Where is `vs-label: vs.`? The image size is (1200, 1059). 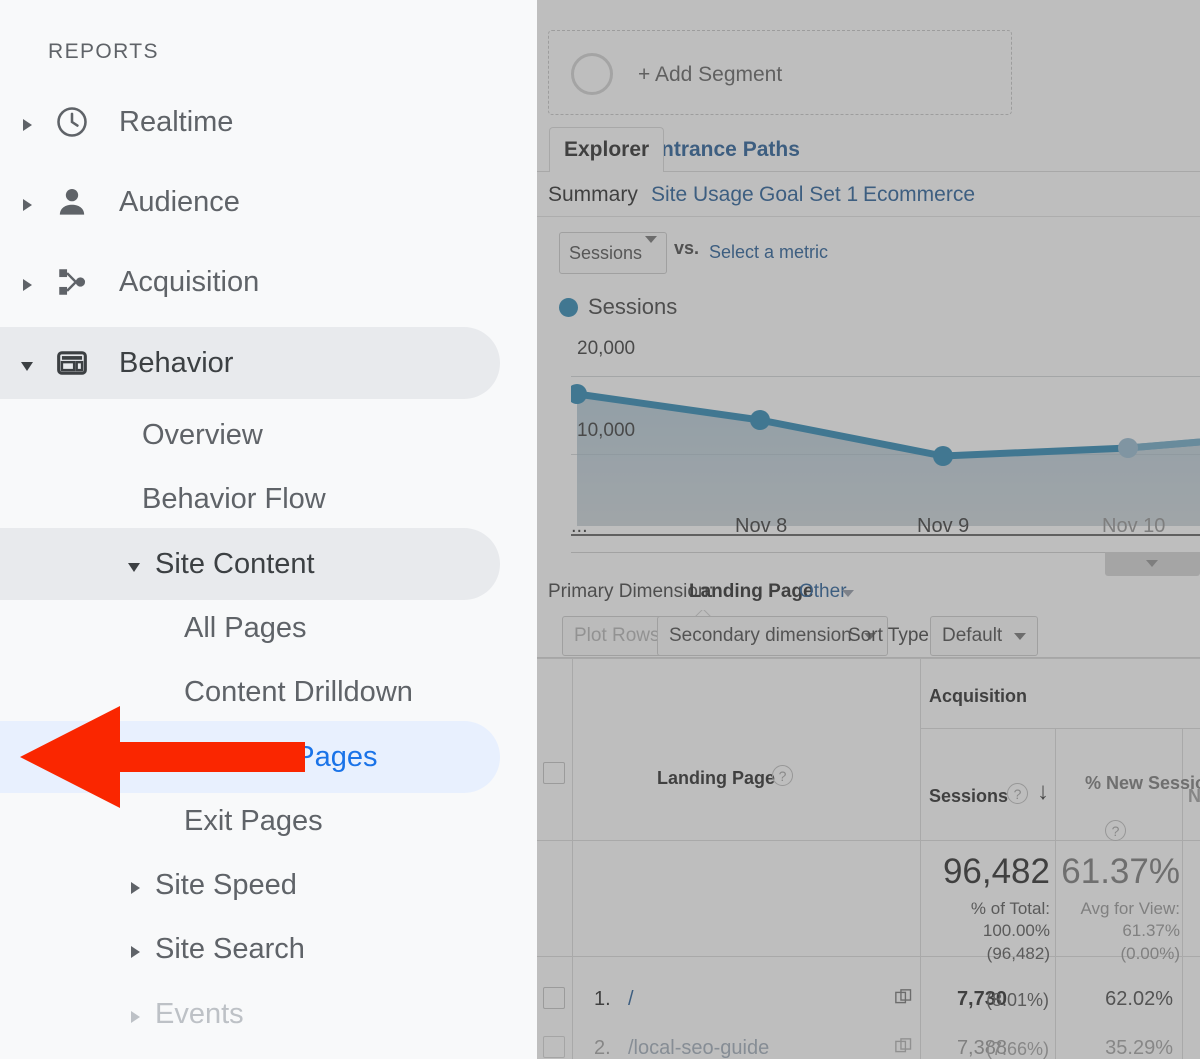
vs-label: vs. is located at coordinates (687, 248).